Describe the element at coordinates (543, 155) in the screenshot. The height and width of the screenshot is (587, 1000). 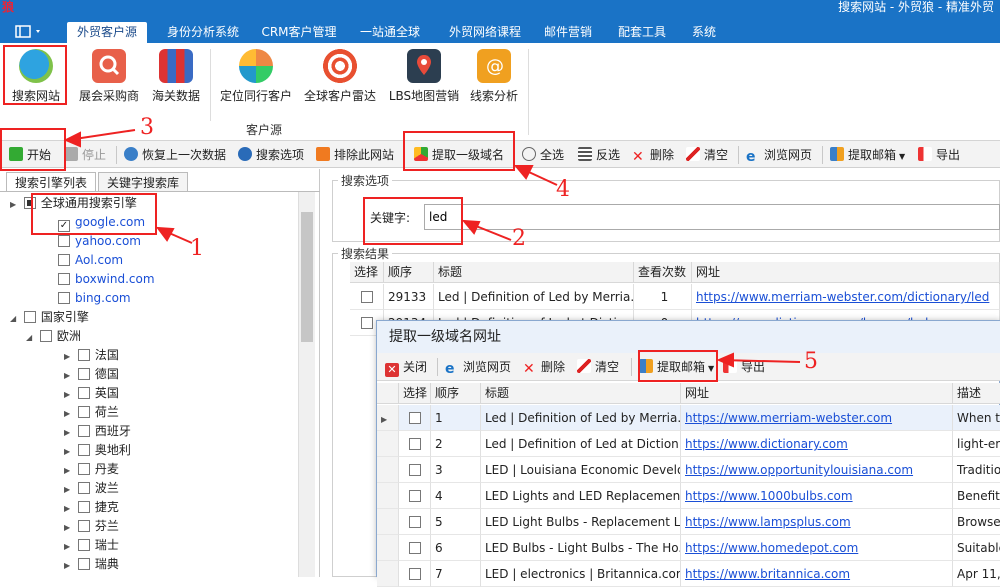
I see `select-all-button: 全选` at that location.